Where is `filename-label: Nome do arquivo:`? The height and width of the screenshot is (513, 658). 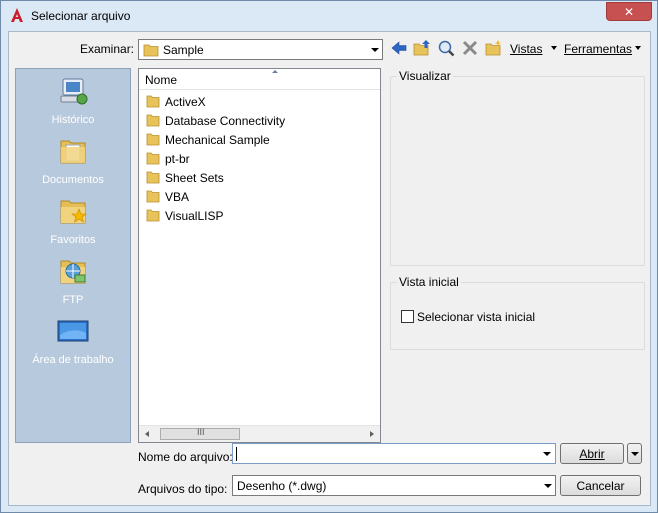
filename-label: Nome do arquivo: is located at coordinates (185, 457).